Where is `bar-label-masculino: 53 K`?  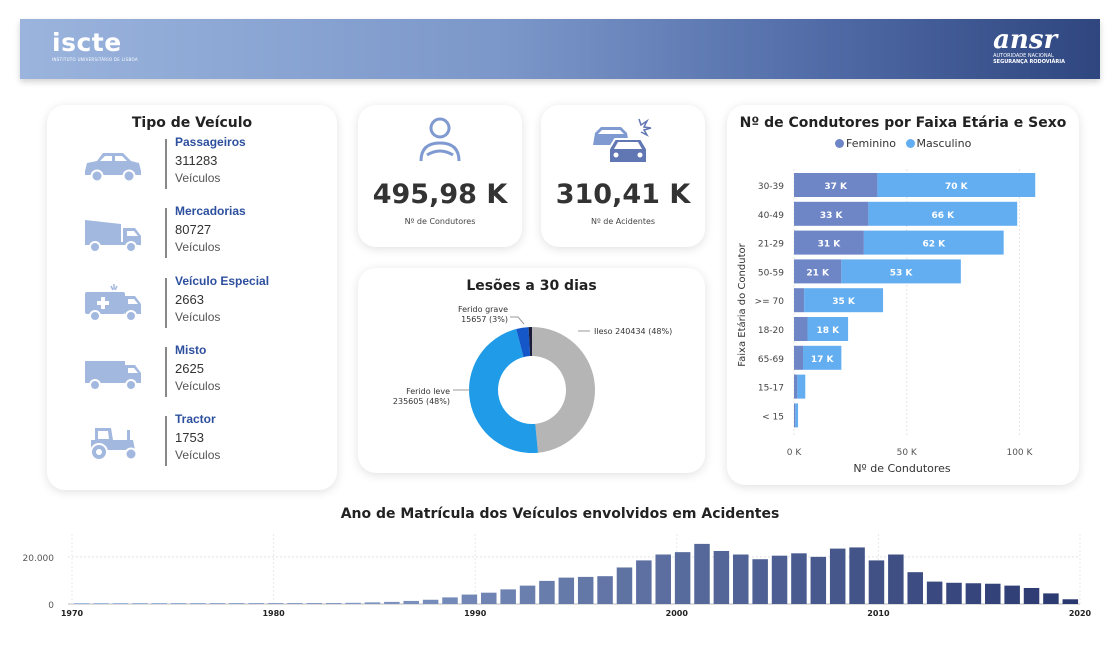 bar-label-masculino: 53 K is located at coordinates (902, 273).